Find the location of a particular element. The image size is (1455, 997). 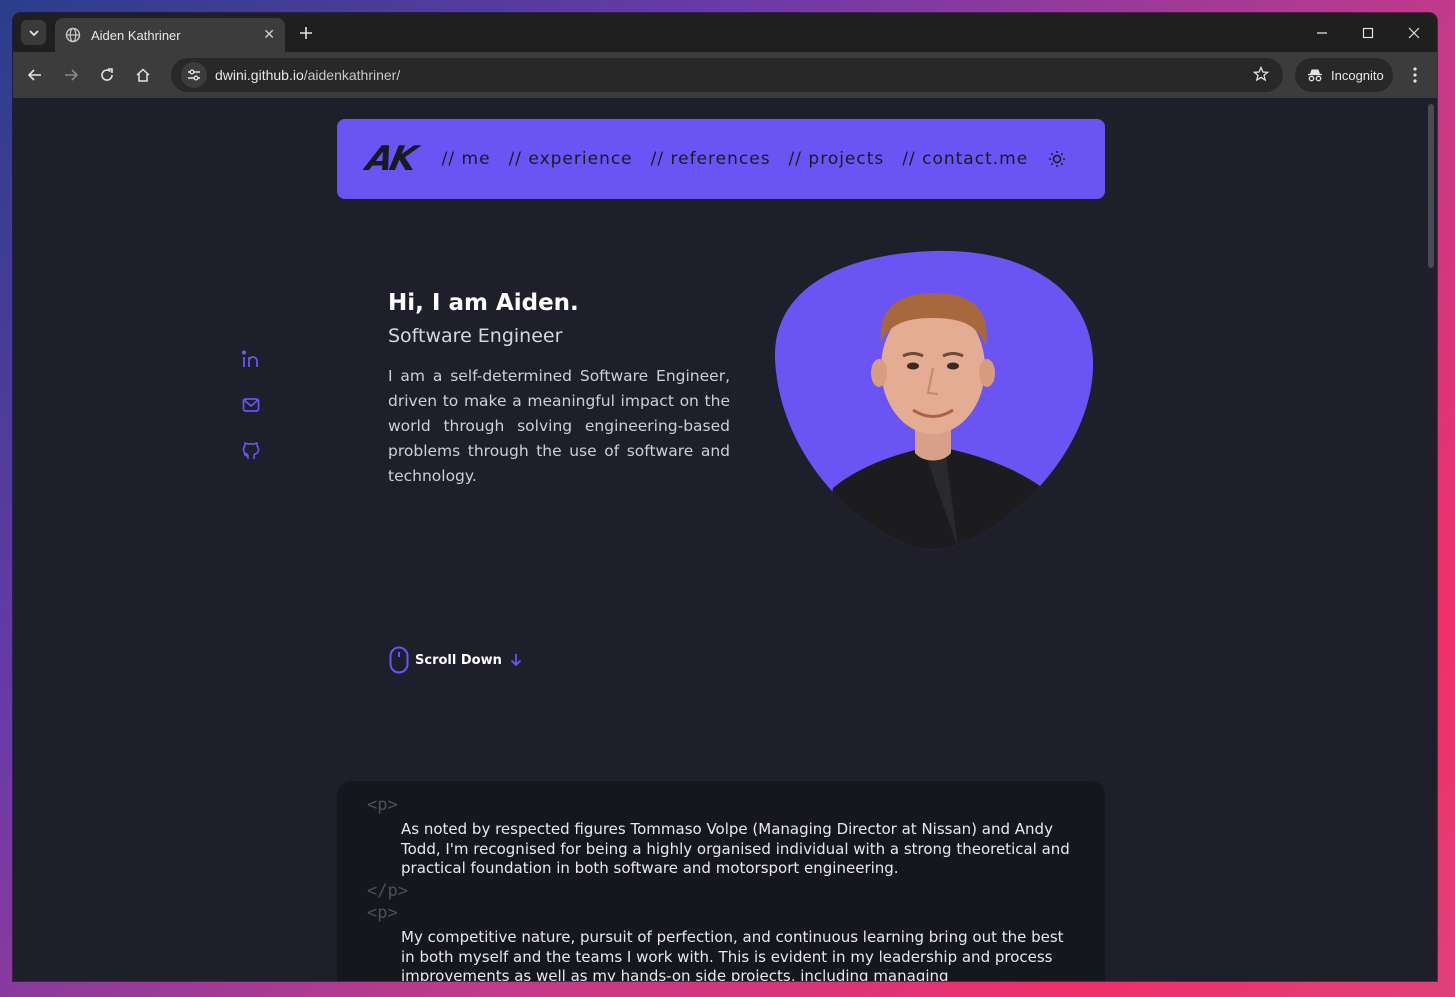

hero-role: Software Engineer is located at coordinates (475, 336).